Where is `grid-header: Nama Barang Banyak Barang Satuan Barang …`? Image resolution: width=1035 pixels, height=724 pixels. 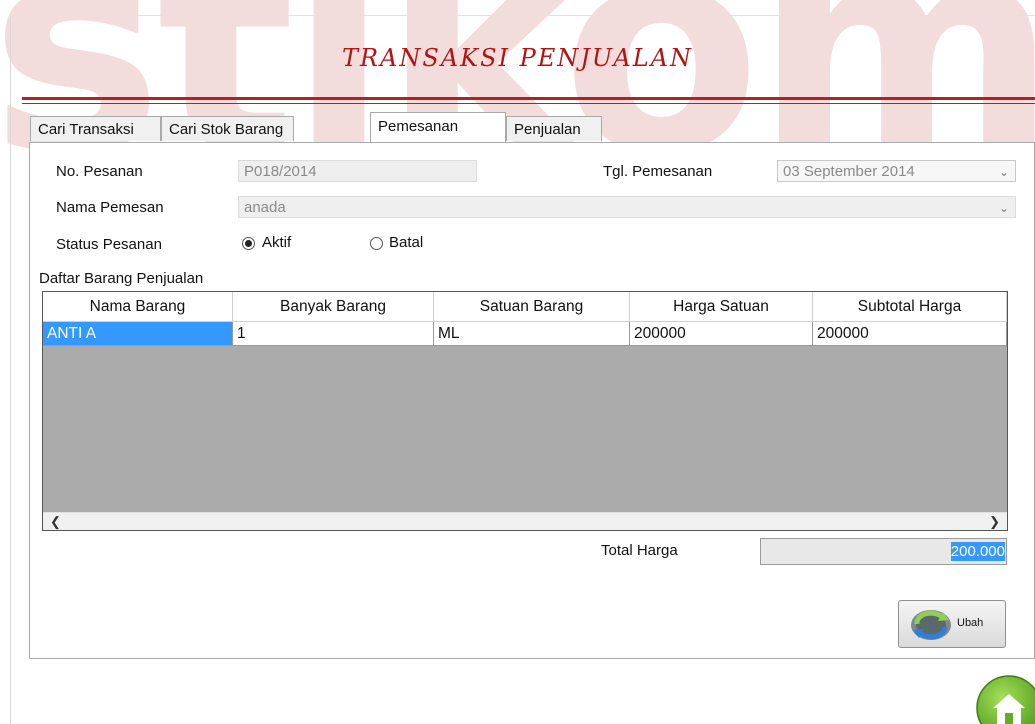
grid-header: Nama Barang Banyak Barang Satuan Barang … is located at coordinates (525, 307).